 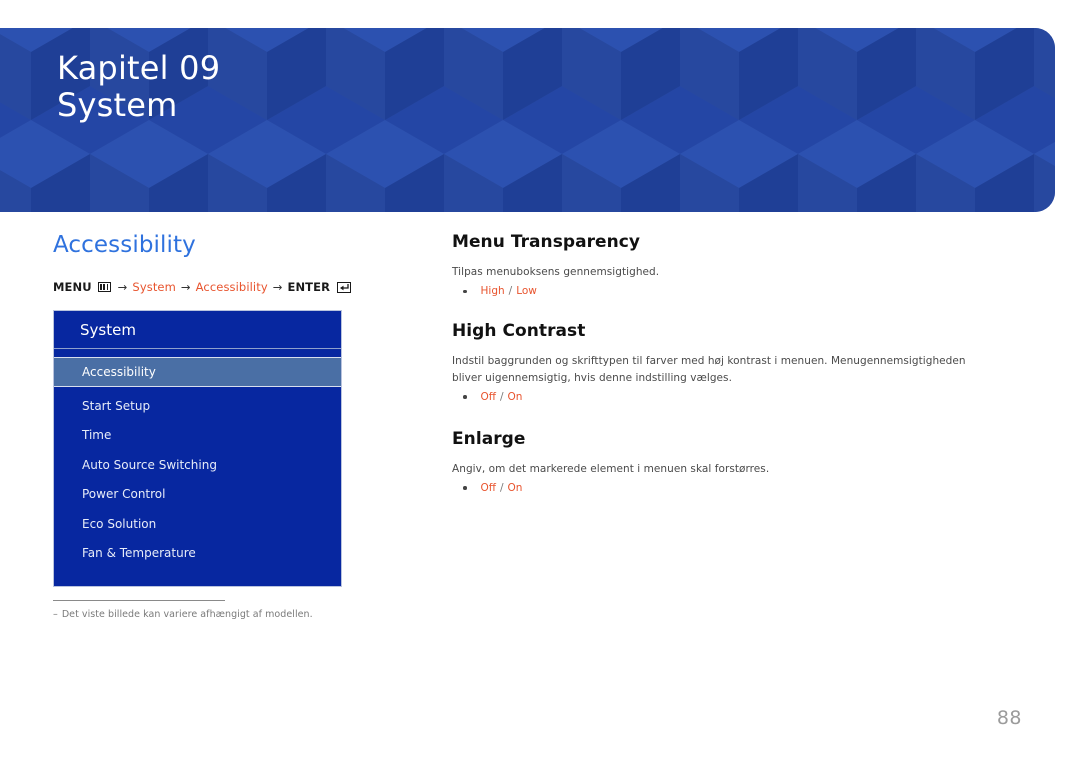 What do you see at coordinates (139, 600) in the screenshot?
I see `footnote-divider` at bounding box center [139, 600].